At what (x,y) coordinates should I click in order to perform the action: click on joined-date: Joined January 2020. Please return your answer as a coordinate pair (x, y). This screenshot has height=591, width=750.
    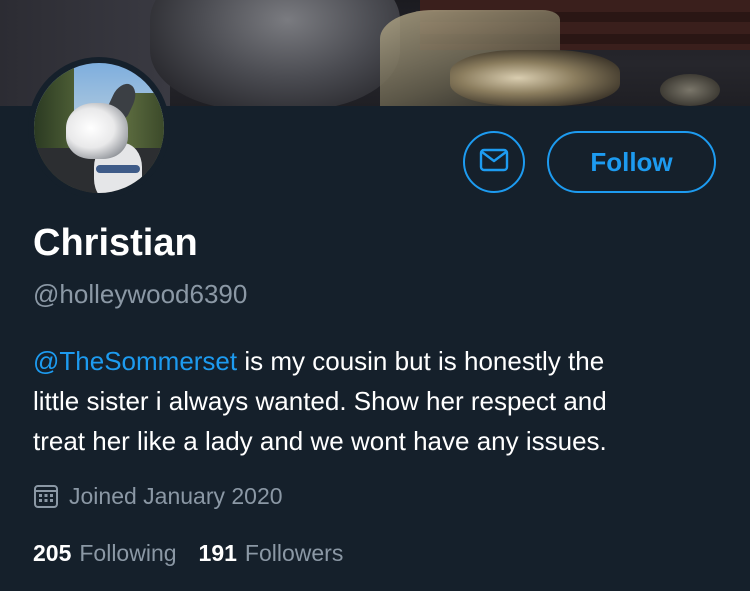
    Looking at the image, I should click on (158, 496).